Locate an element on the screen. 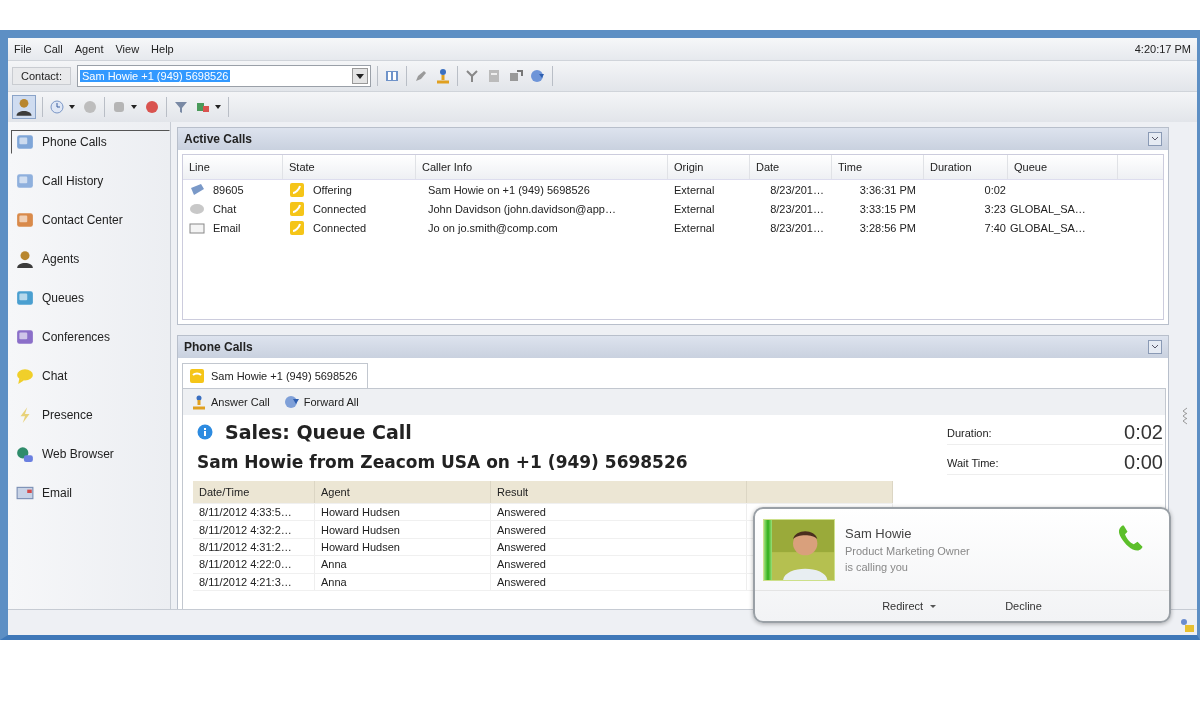 The height and width of the screenshot is (720, 1200). stat-value: 0:00 is located at coordinates (1143, 462).